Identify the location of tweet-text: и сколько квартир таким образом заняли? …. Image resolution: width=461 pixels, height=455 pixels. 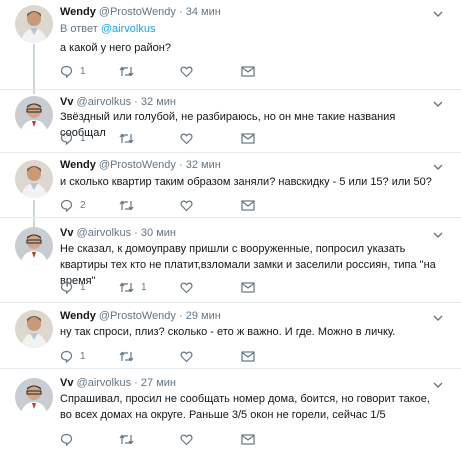
(246, 182).